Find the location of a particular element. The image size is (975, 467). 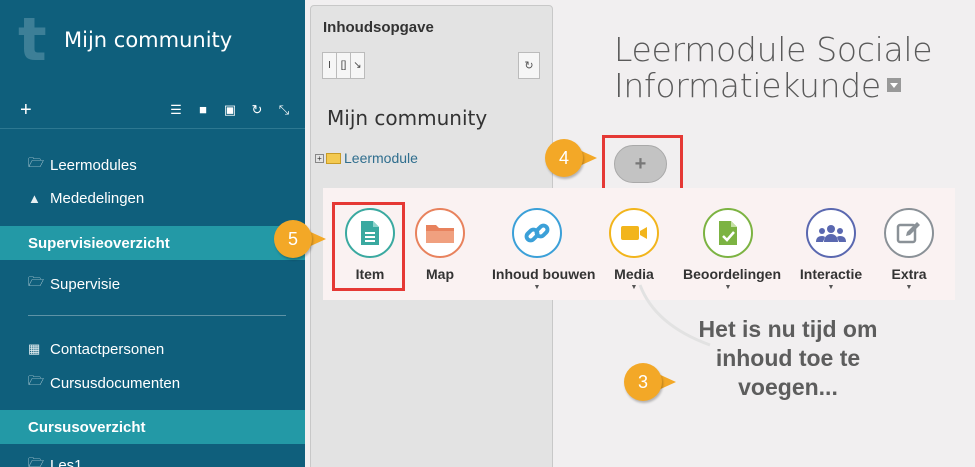

content-type-label: Map is located at coordinates (440, 274).